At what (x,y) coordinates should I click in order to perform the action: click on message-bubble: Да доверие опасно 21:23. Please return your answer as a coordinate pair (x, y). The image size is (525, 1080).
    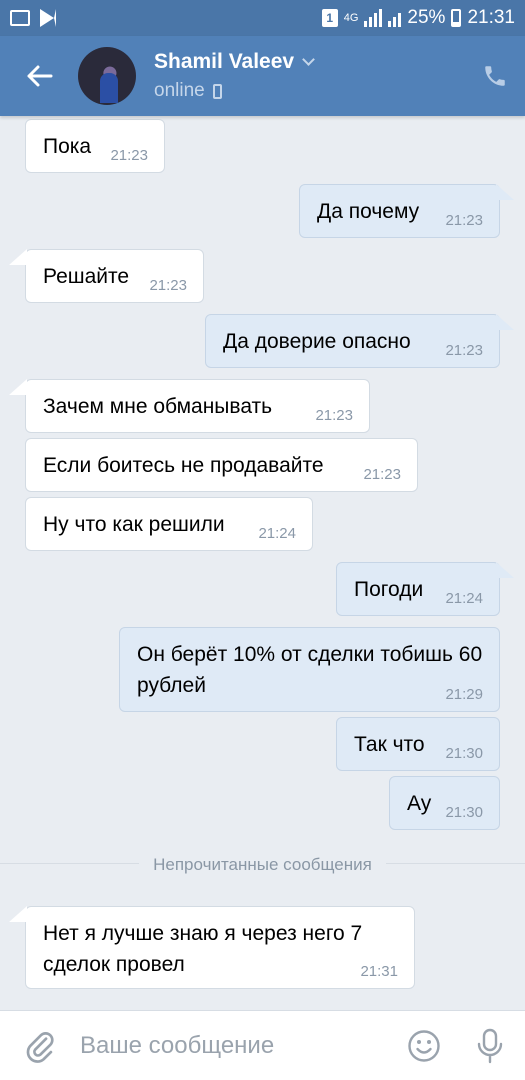
    Looking at the image, I should click on (352, 341).